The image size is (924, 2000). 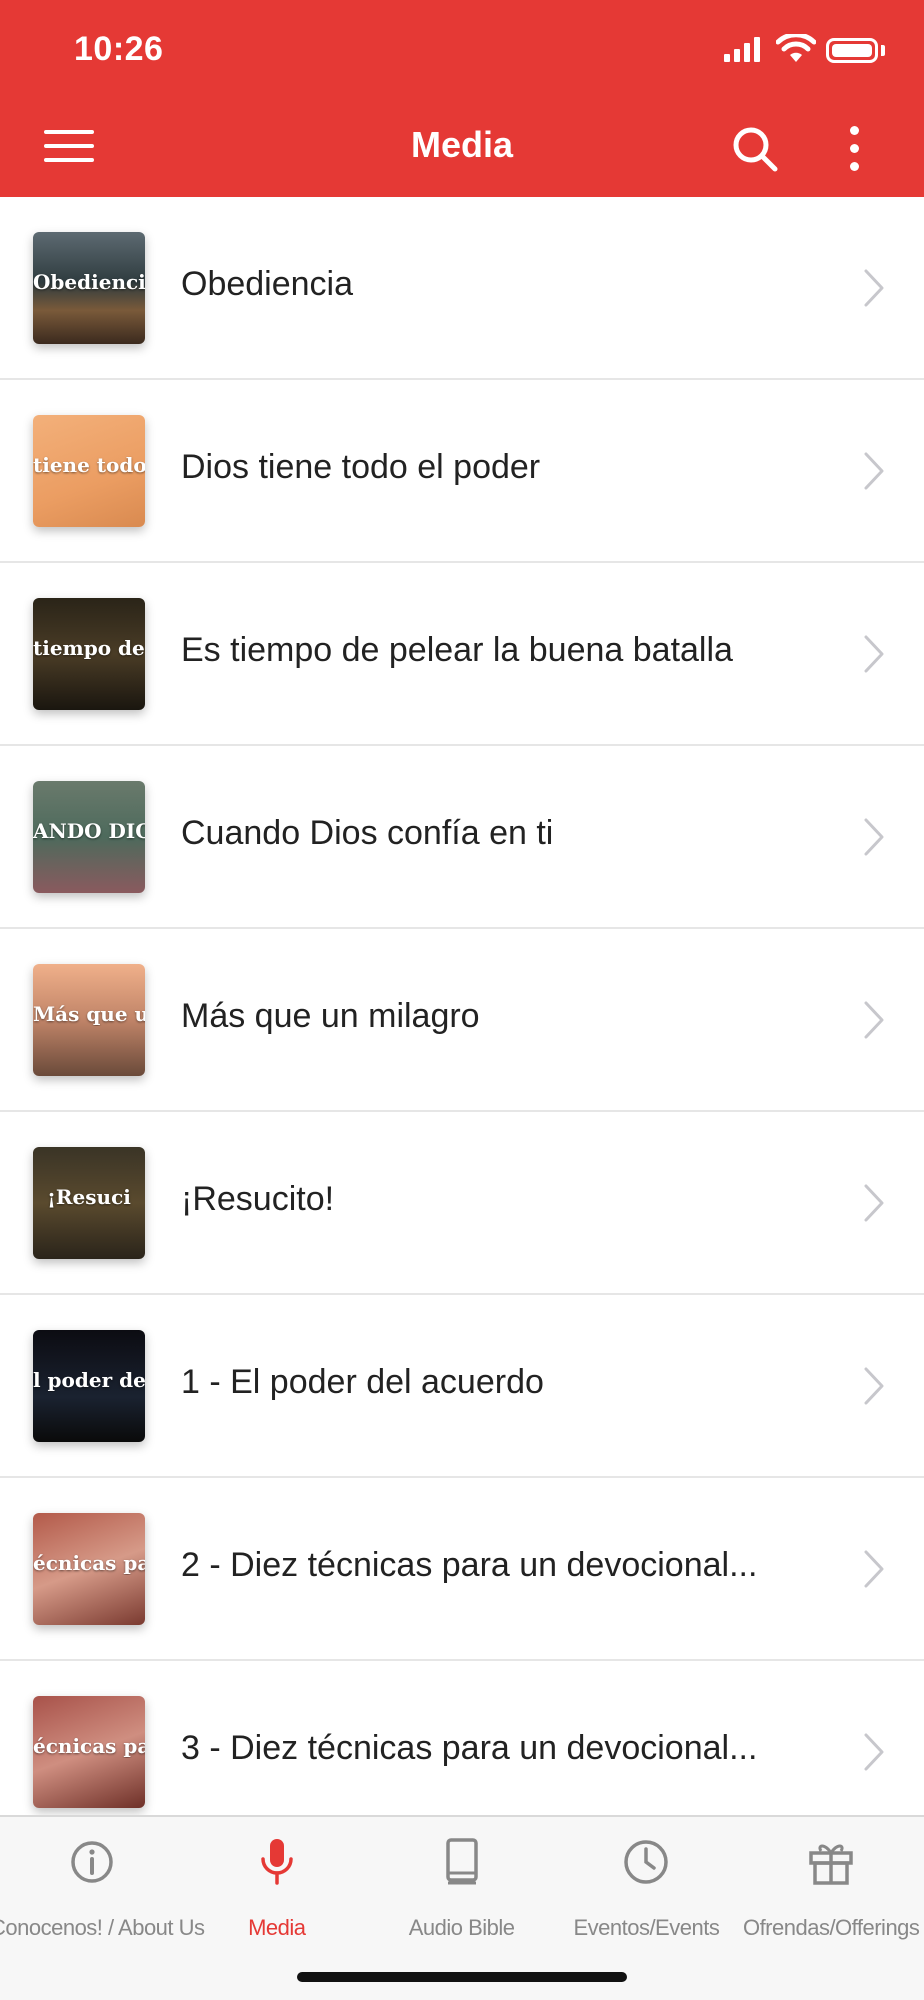 I want to click on clock-icon, so click(x=646, y=1862).